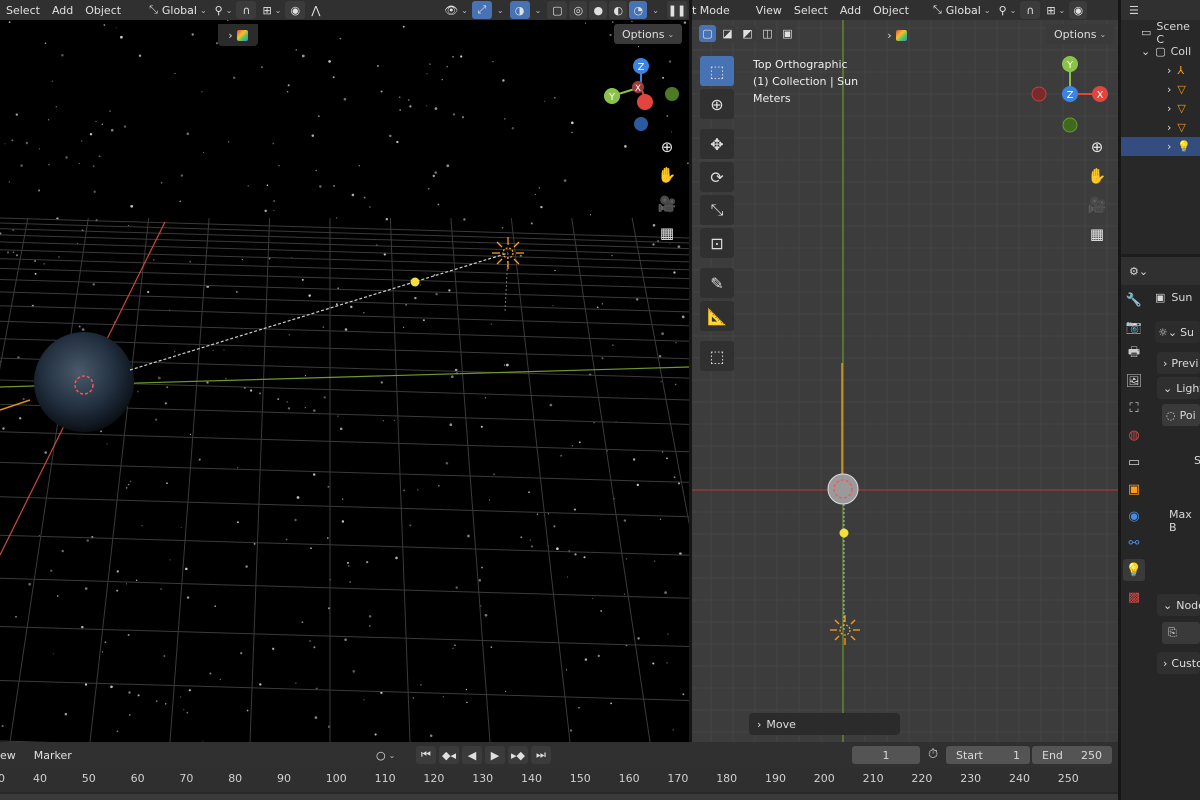 The image size is (1200, 800). Describe the element at coordinates (1160, 146) in the screenshot. I see `outliner-item-sun-selected: › 💡` at that location.